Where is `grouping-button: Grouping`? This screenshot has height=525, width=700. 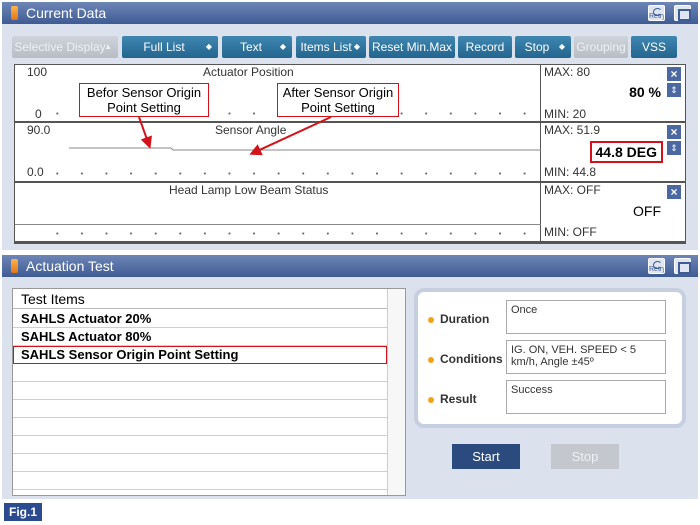
grouping-button: Grouping is located at coordinates (601, 47).